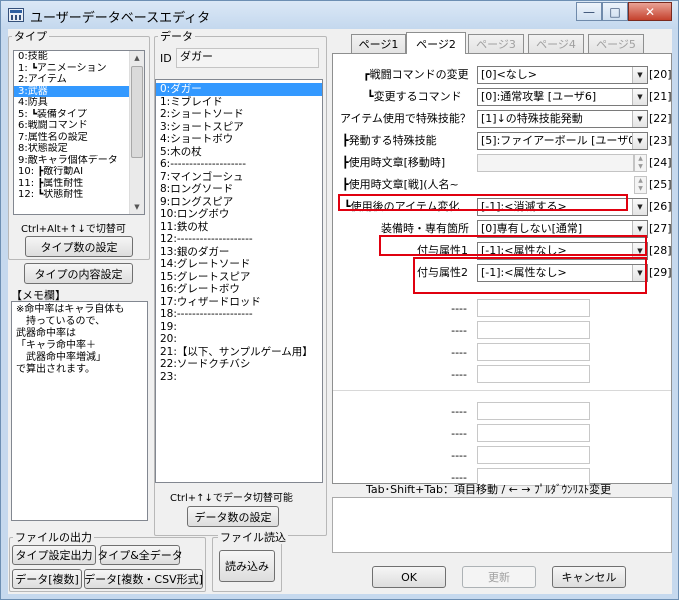  What do you see at coordinates (239, 139) in the screenshot?
I see `data-list-item: 4:ショートボウ` at bounding box center [239, 139].